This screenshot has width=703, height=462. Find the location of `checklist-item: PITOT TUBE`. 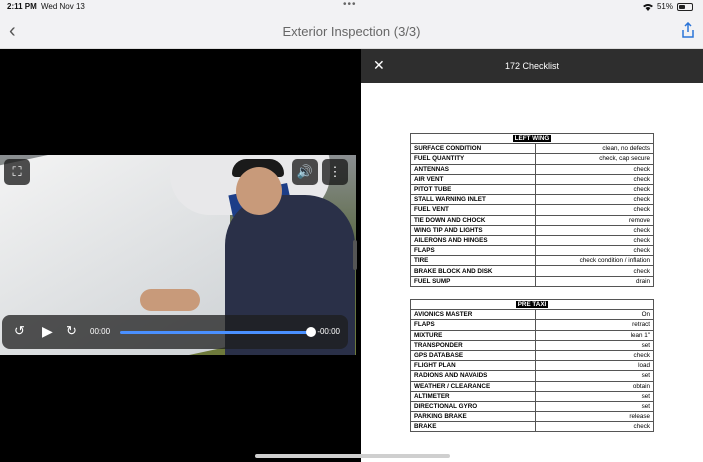

checklist-item: PITOT TUBE is located at coordinates (473, 189).